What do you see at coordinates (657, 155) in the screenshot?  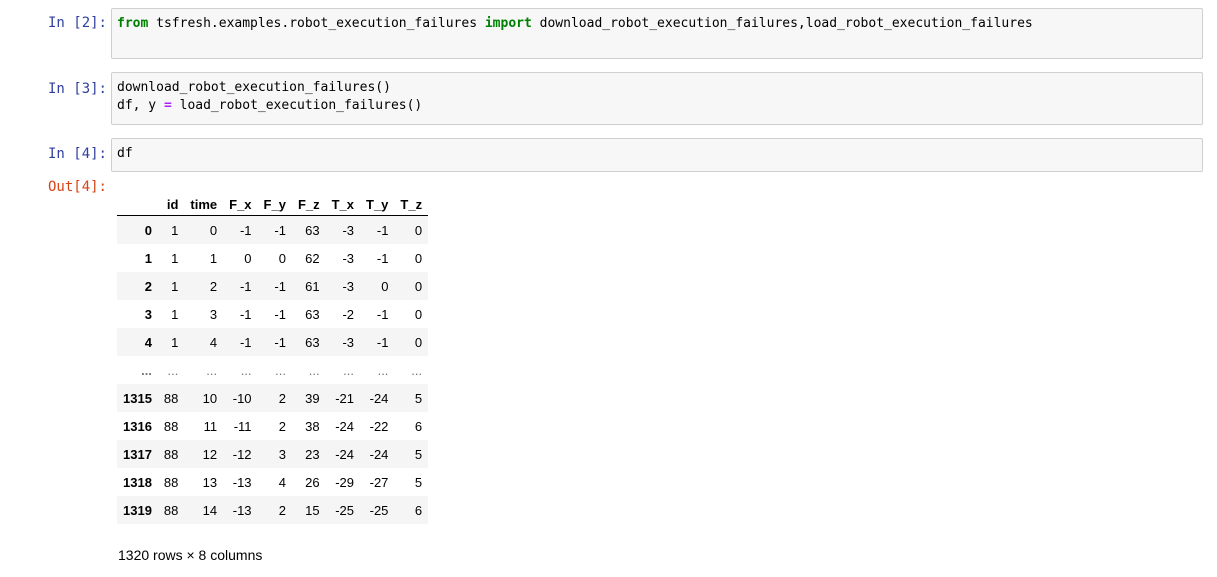 I see `code-input: df` at bounding box center [657, 155].